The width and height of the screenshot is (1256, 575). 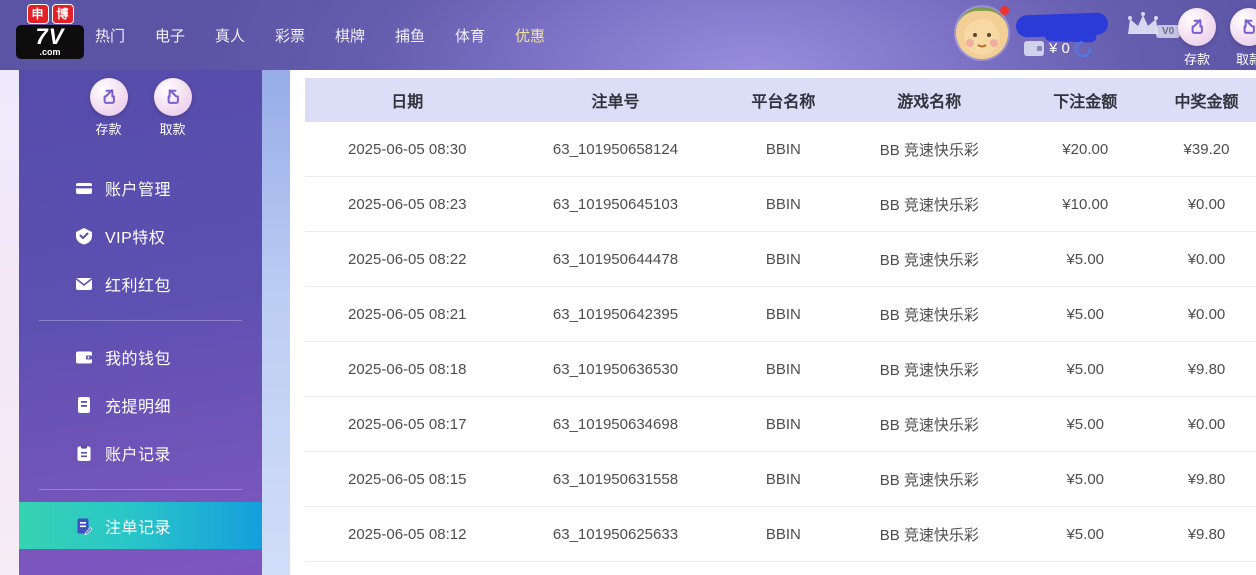 What do you see at coordinates (615, 259) in the screenshot?
I see `table-cell: 63_101950644478` at bounding box center [615, 259].